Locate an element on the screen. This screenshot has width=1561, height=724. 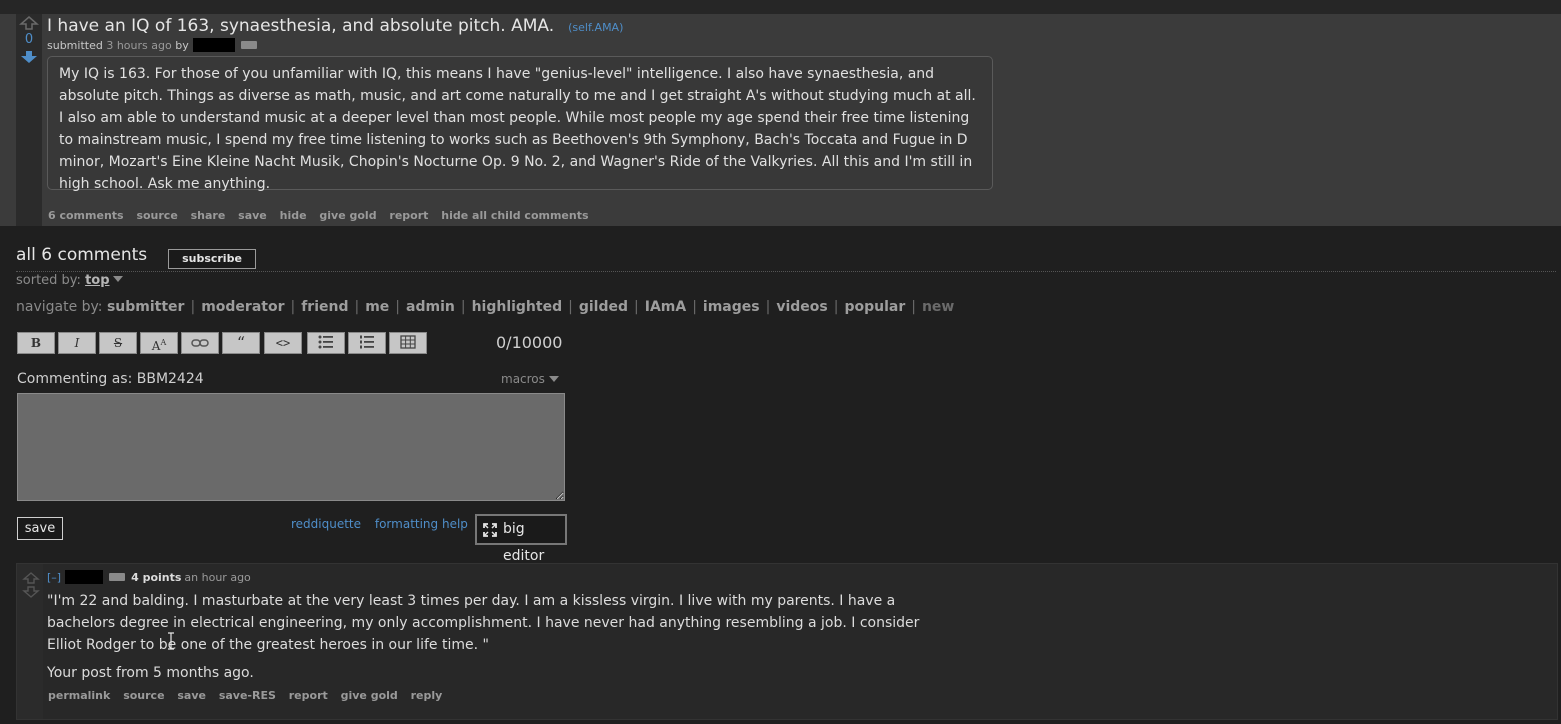
comments-link: 6 comments is located at coordinates (86, 215).